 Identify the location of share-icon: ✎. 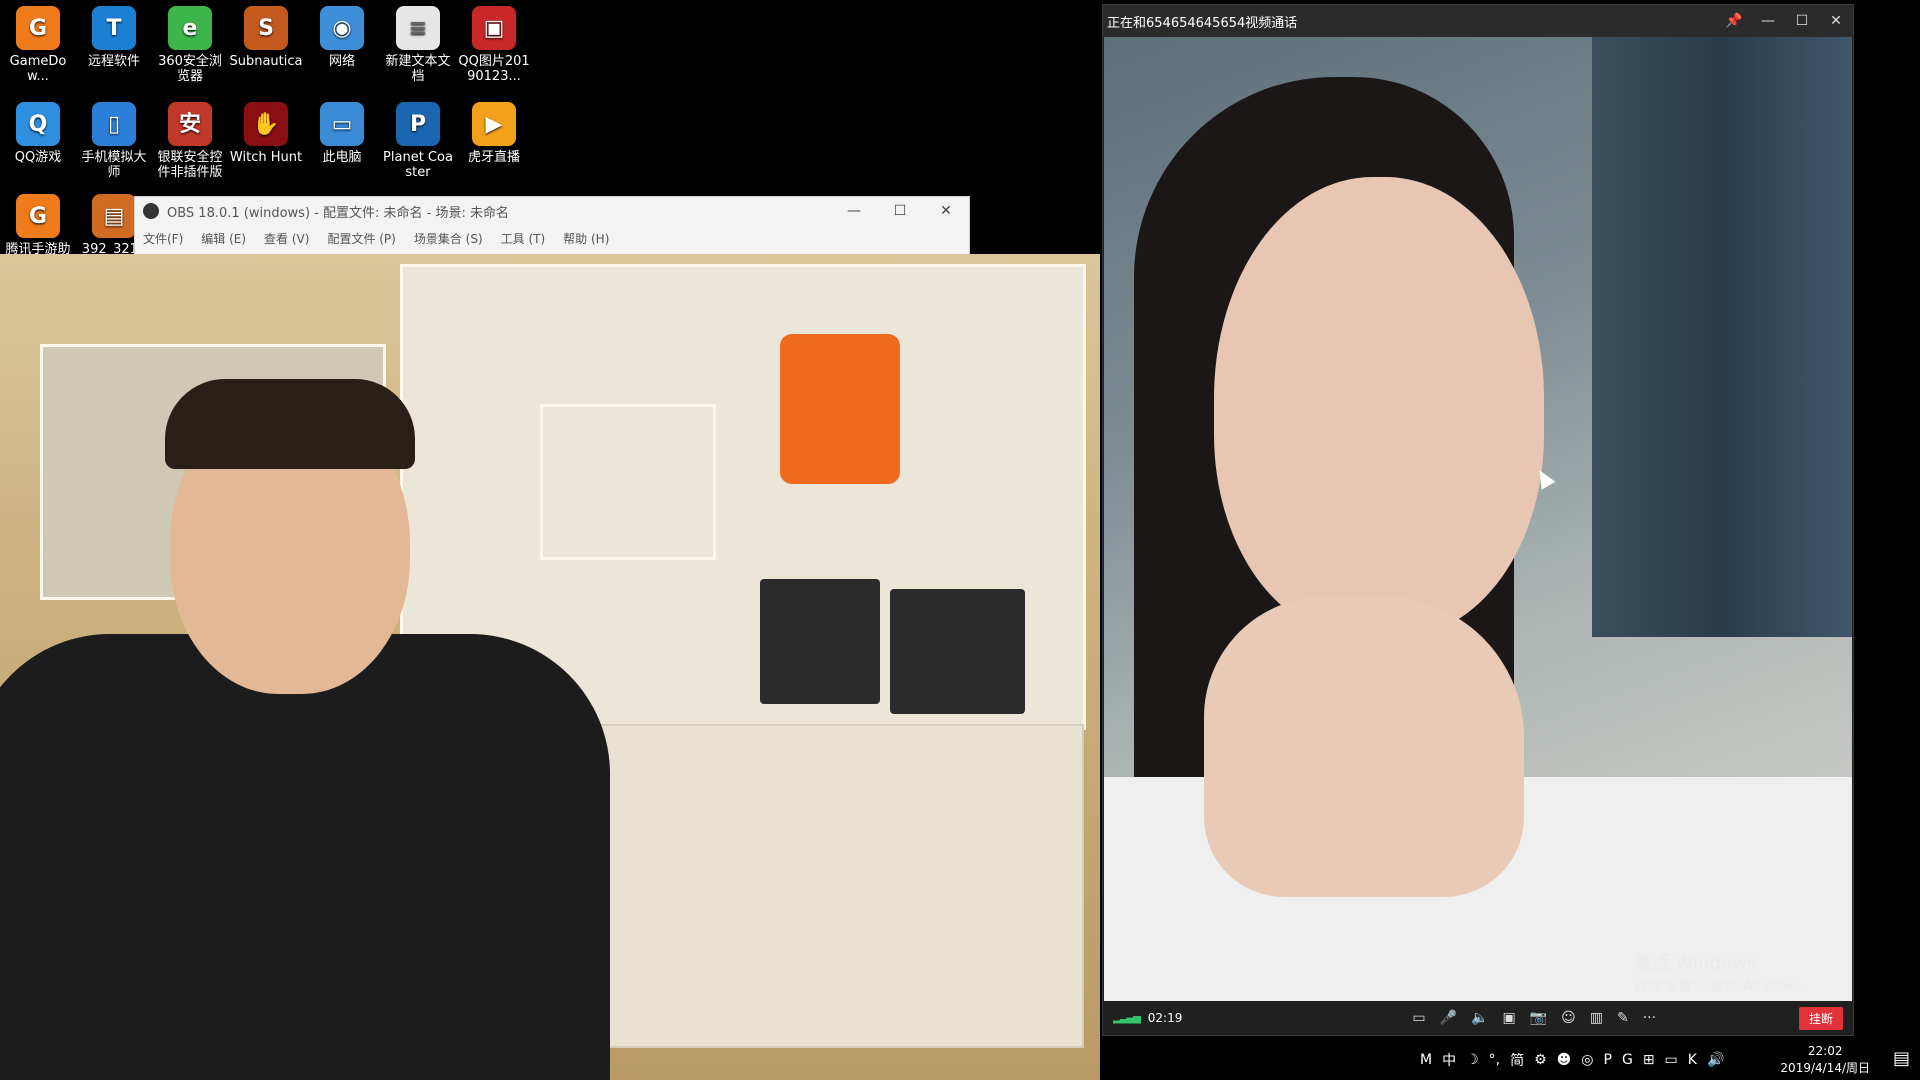
(1623, 1018).